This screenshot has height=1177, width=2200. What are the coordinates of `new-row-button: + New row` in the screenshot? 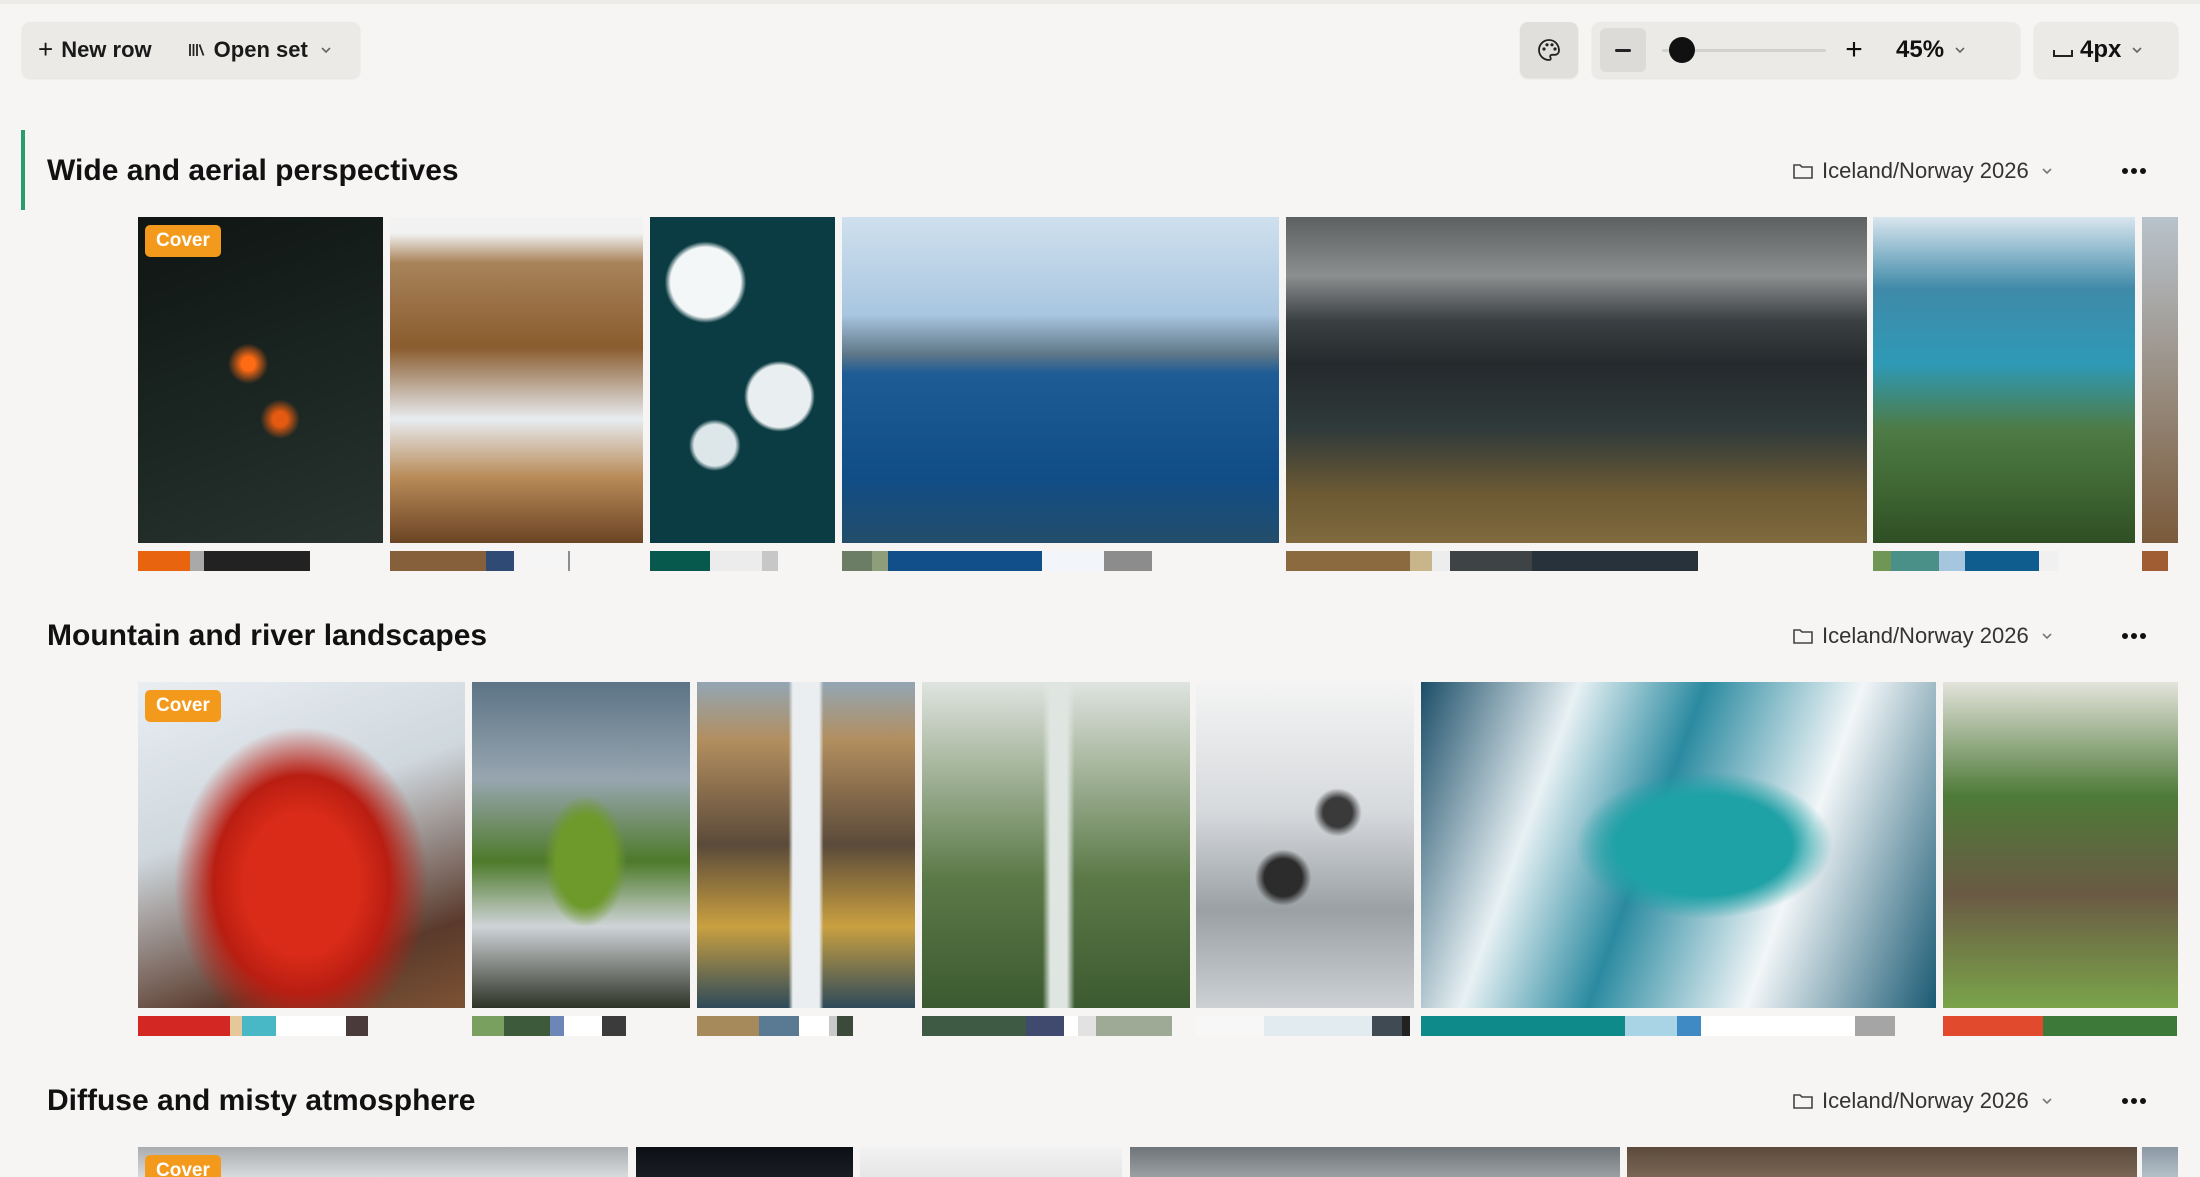 It's located at (95, 49).